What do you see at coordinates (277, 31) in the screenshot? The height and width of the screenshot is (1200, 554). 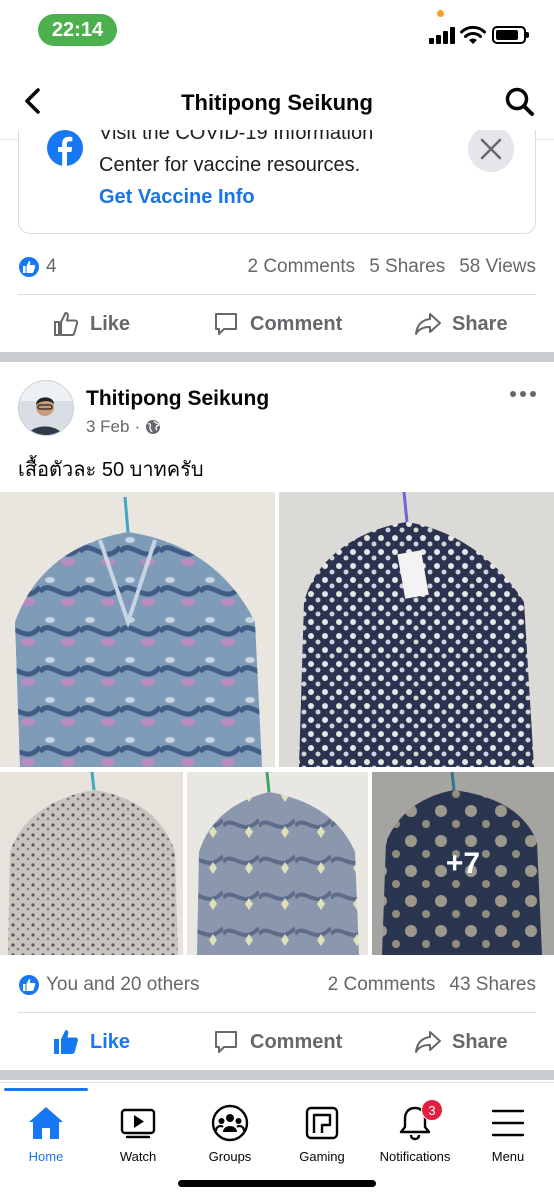 I see `status-bar: 22:14` at bounding box center [277, 31].